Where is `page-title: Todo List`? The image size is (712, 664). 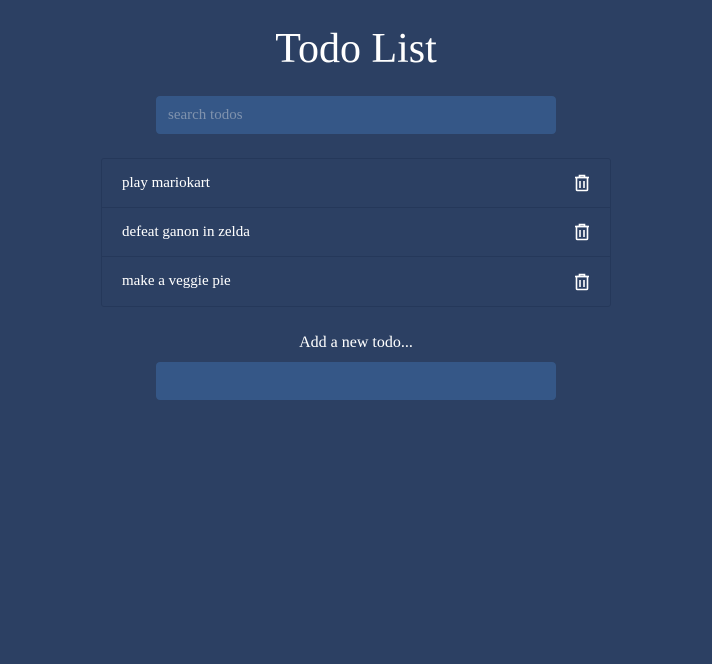 page-title: Todo List is located at coordinates (356, 49).